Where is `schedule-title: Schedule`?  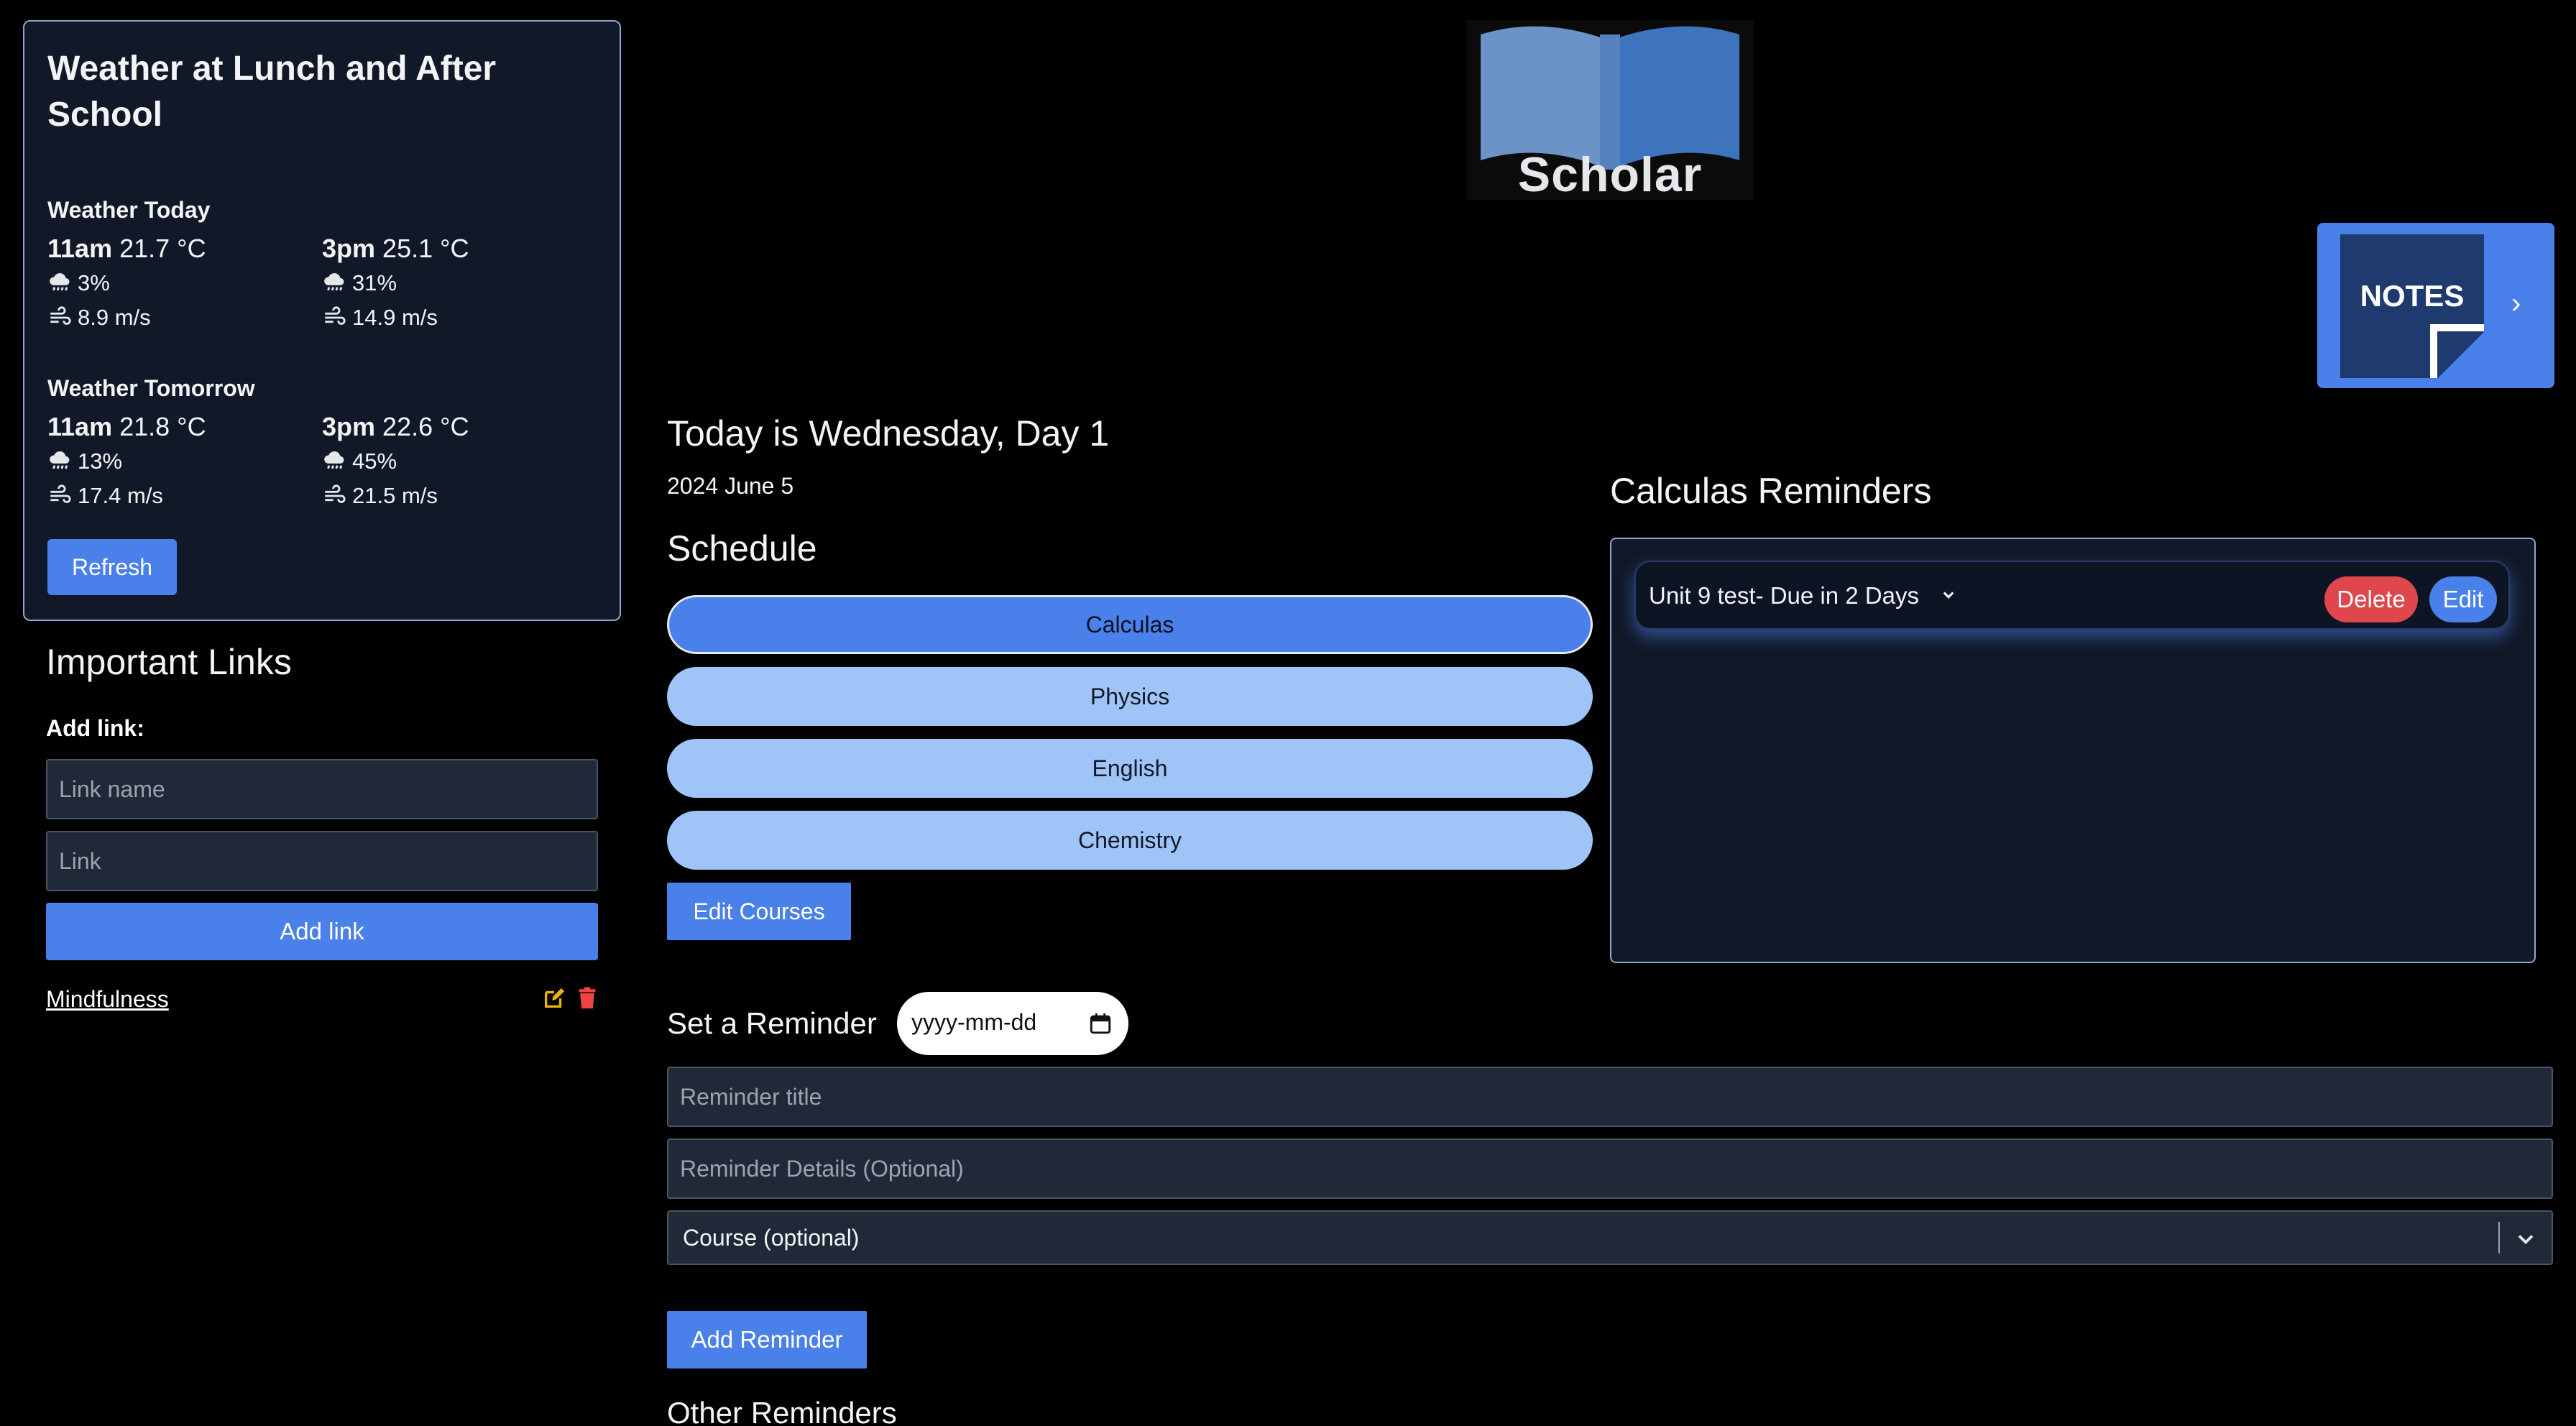
schedule-title: Schedule is located at coordinates (742, 548).